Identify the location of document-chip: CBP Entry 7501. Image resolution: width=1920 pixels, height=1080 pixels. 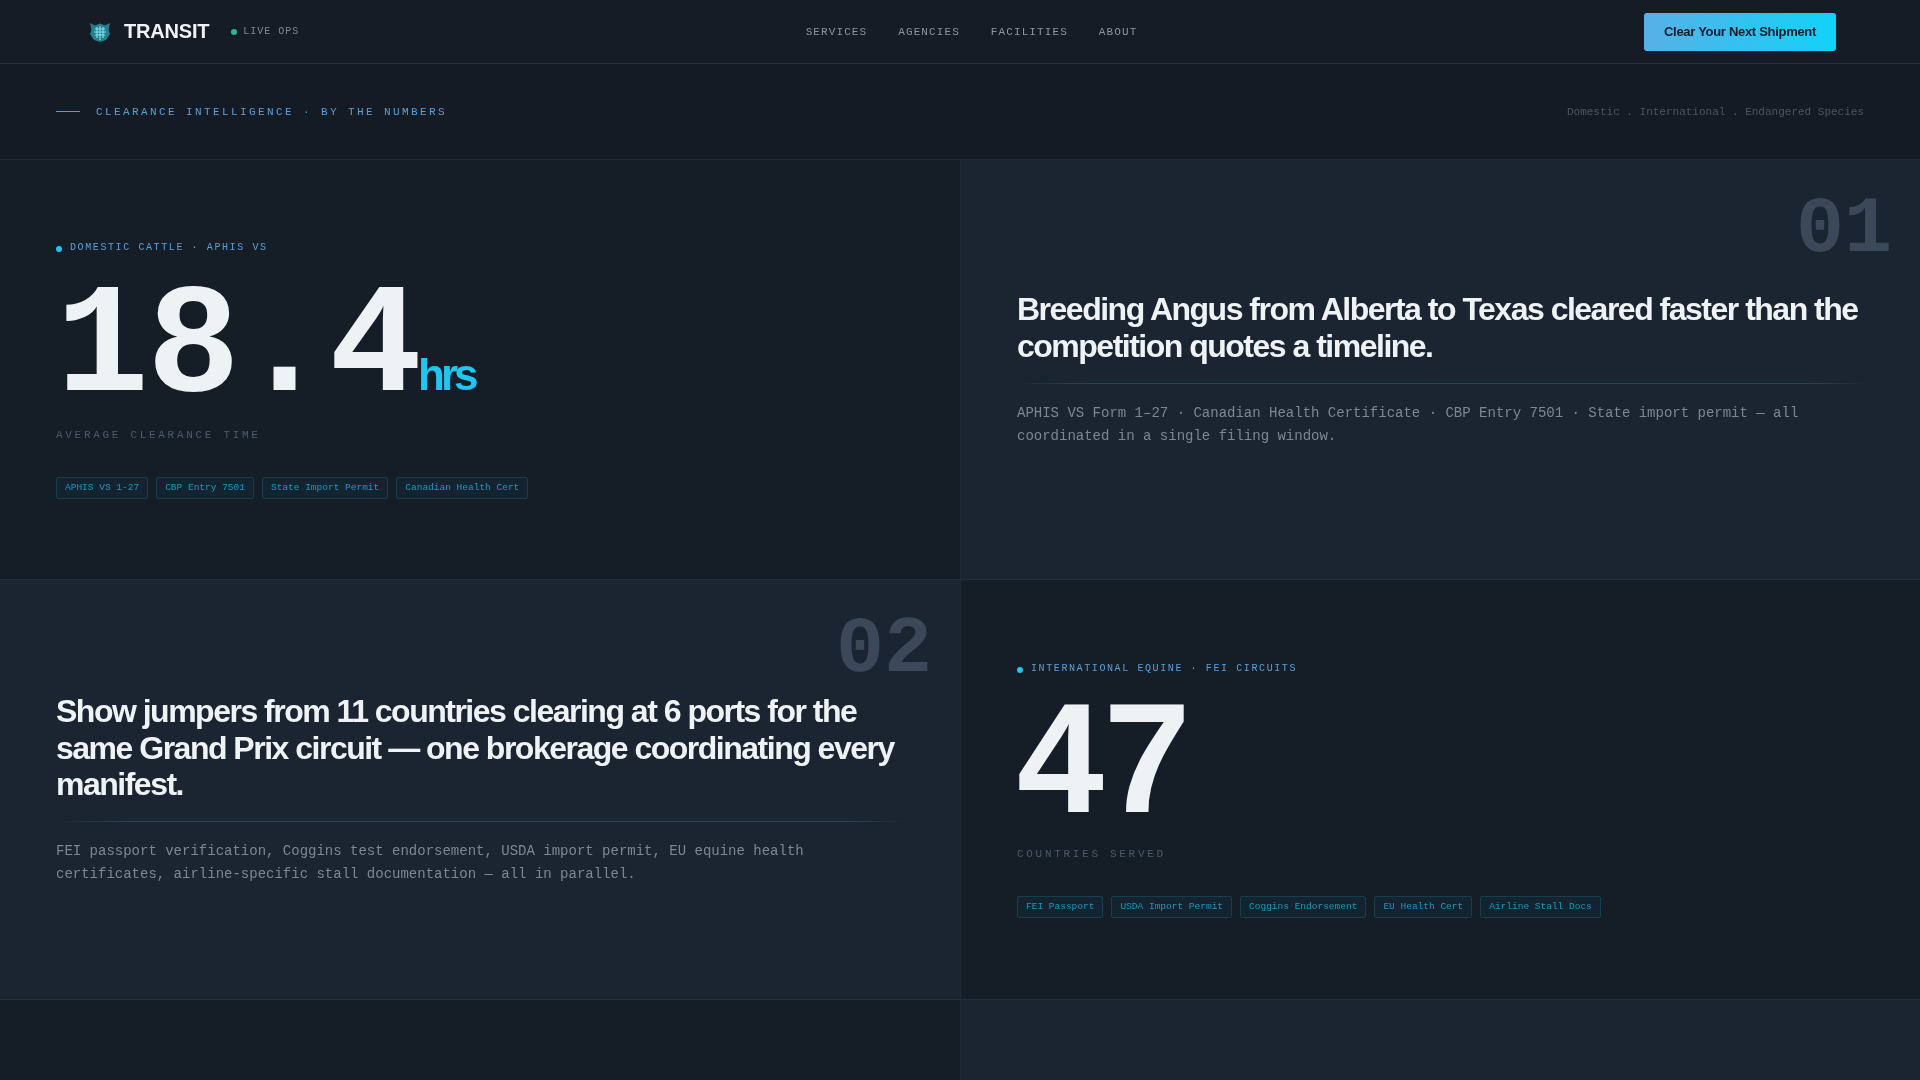
(205, 487).